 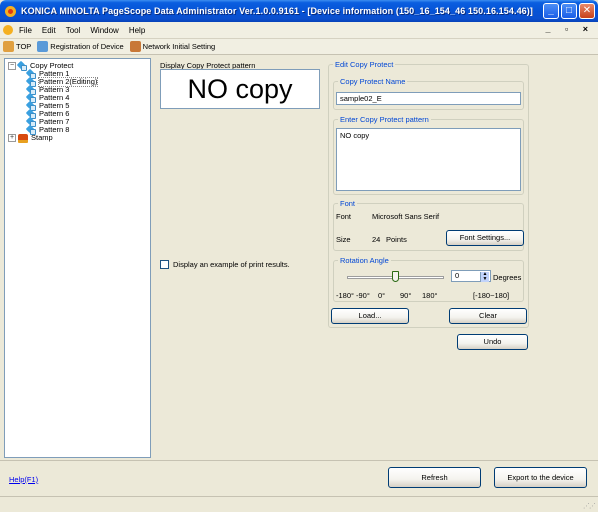 What do you see at coordinates (135, 46) in the screenshot?
I see `network-icon` at bounding box center [135, 46].